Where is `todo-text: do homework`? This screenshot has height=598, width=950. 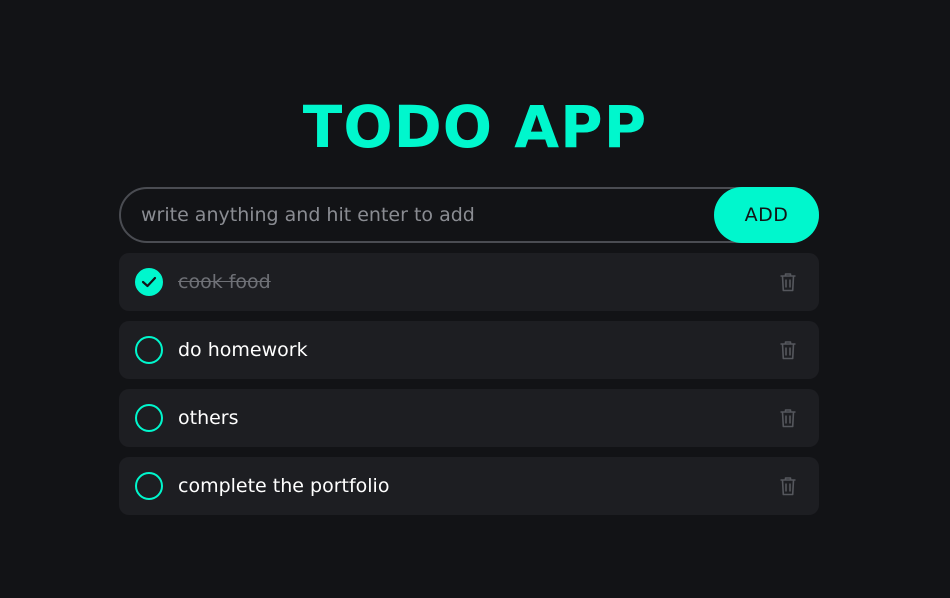 todo-text: do homework is located at coordinates (243, 350).